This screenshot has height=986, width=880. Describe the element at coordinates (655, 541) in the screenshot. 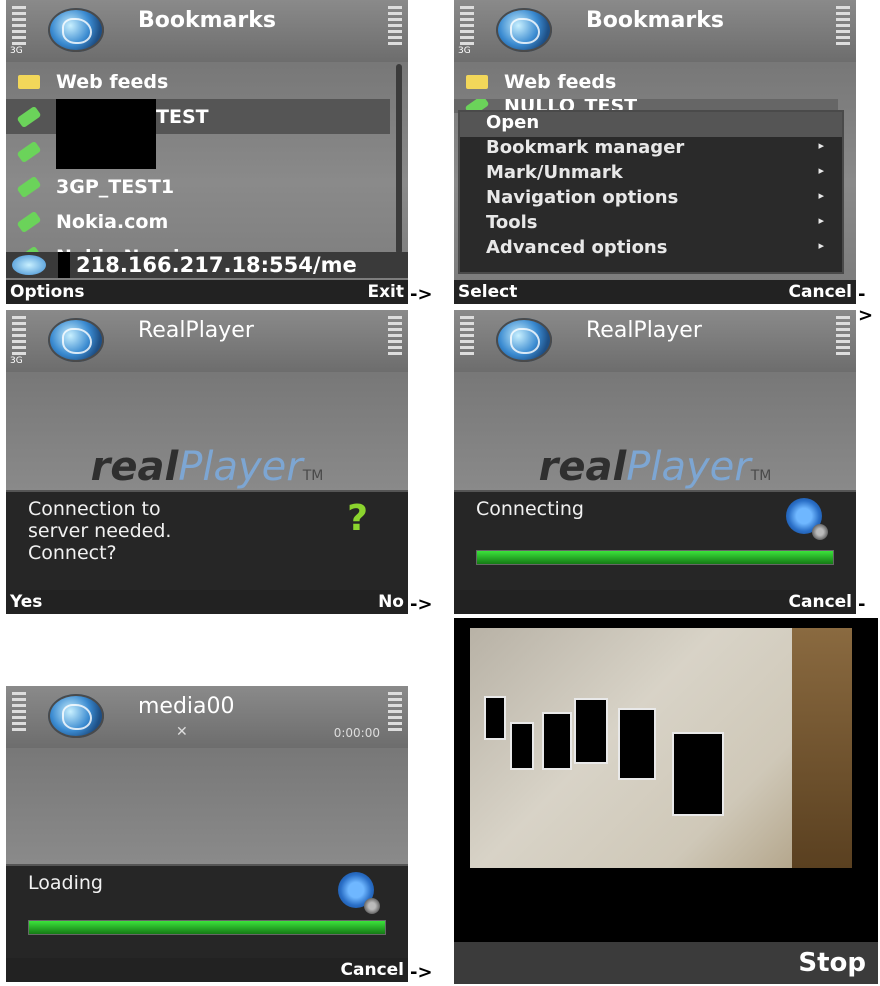

I see `connecting-dialog: Connecting` at that location.